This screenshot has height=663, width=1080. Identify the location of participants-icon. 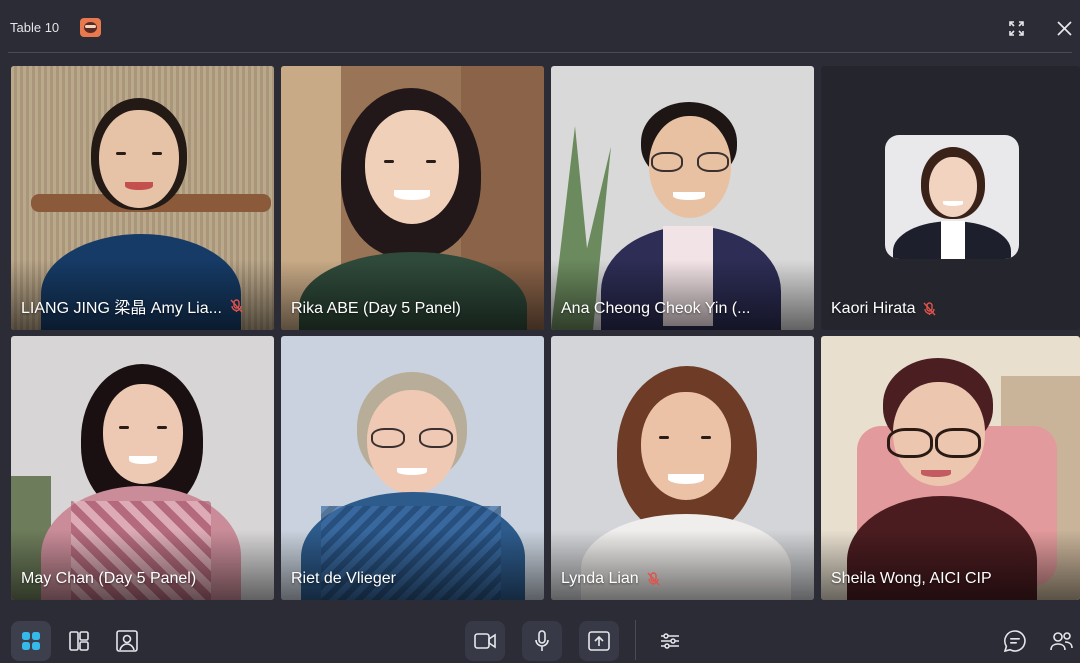
(1061, 641).